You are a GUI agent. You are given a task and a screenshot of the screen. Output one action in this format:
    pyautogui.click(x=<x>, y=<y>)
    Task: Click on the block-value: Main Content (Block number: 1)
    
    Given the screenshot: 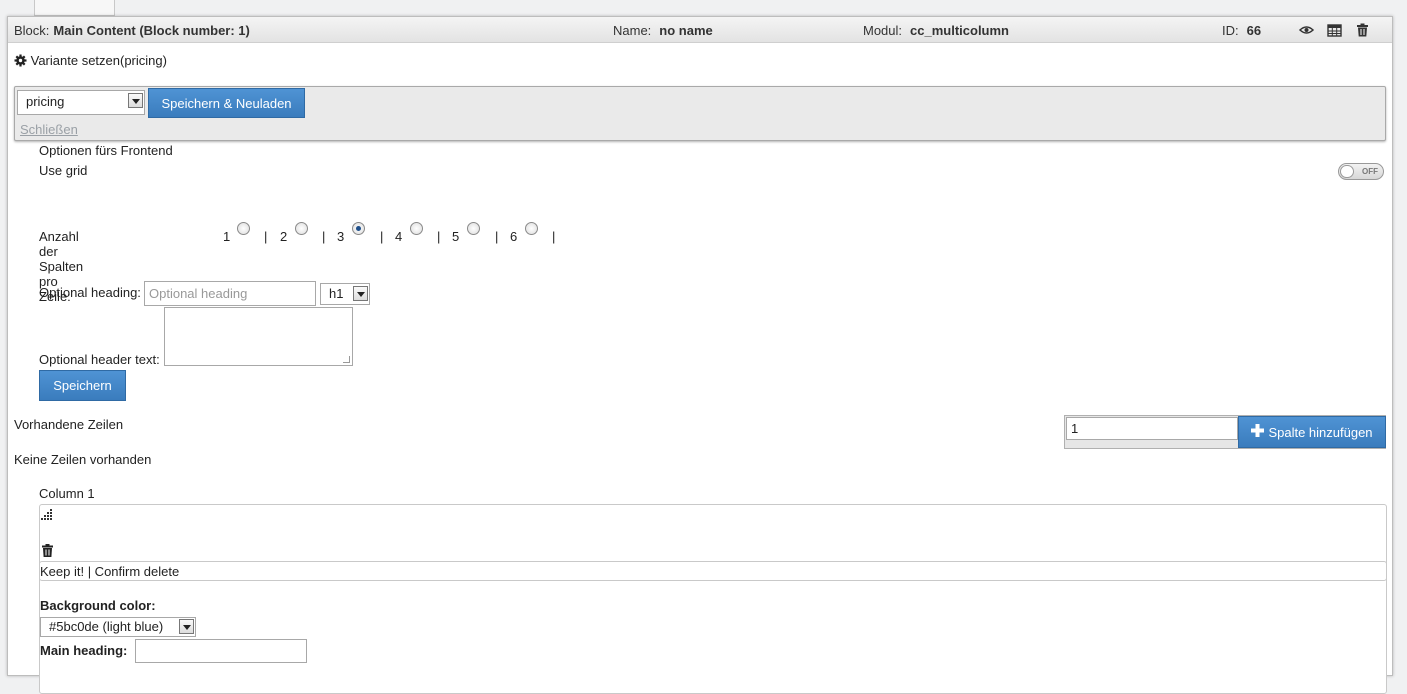 What is the action you would take?
    pyautogui.click(x=151, y=30)
    